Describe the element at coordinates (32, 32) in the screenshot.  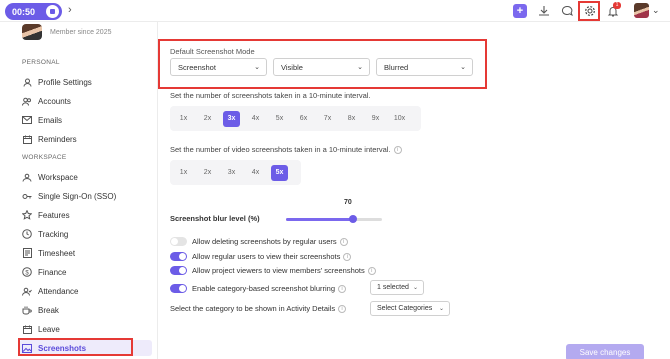
I see `profile-avatar` at that location.